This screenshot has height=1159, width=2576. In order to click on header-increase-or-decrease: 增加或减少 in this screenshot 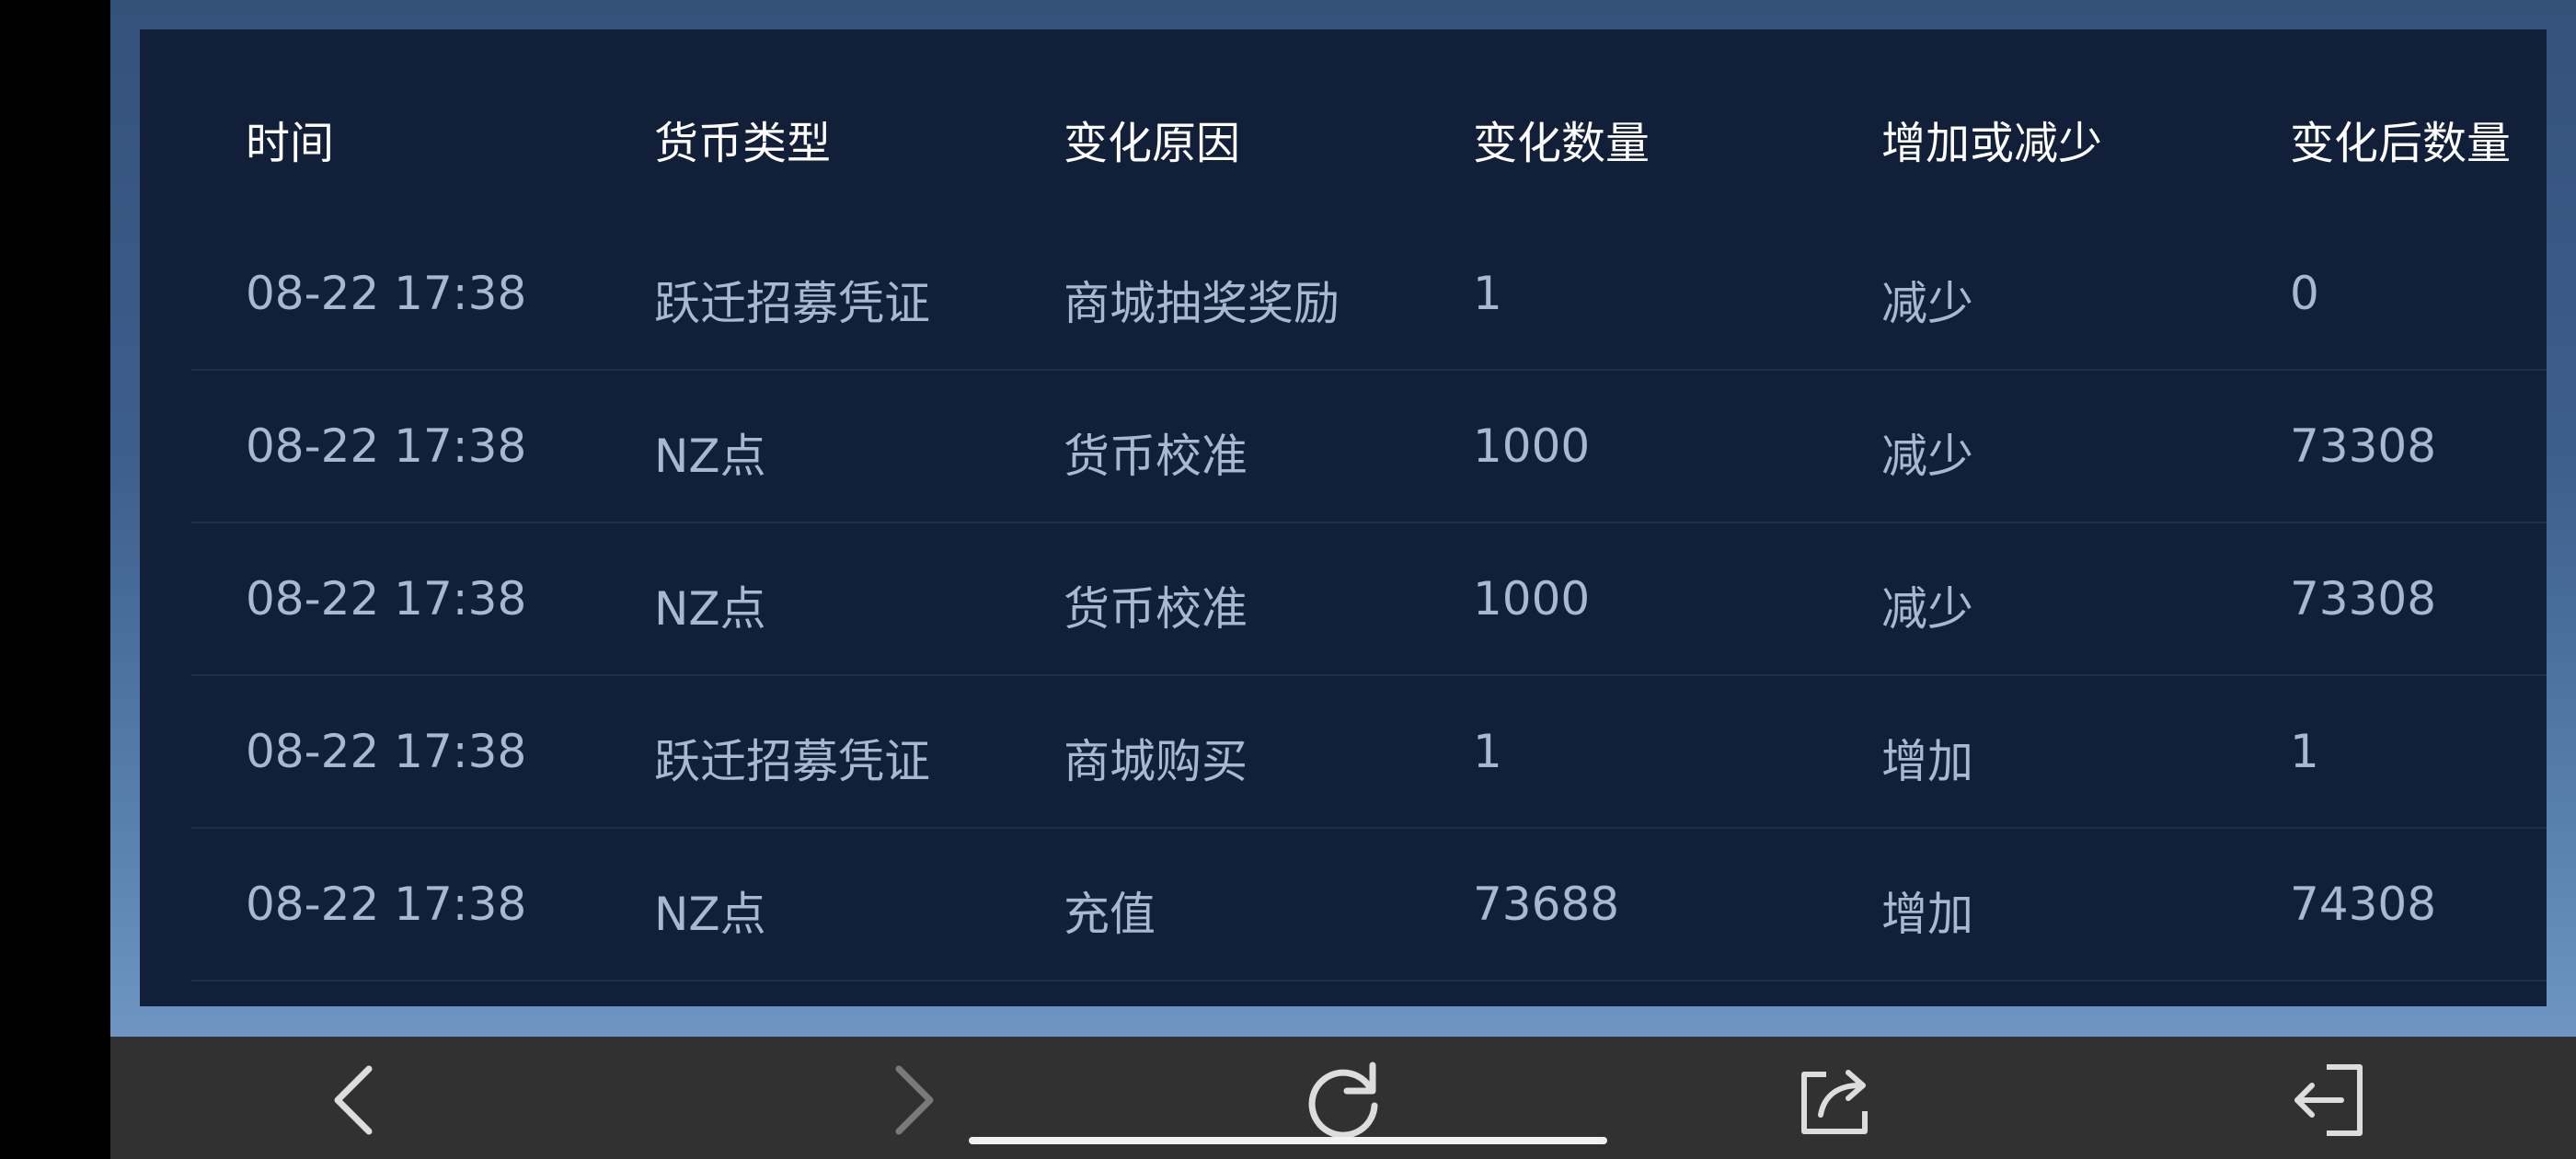, I will do `click(1992, 143)`.